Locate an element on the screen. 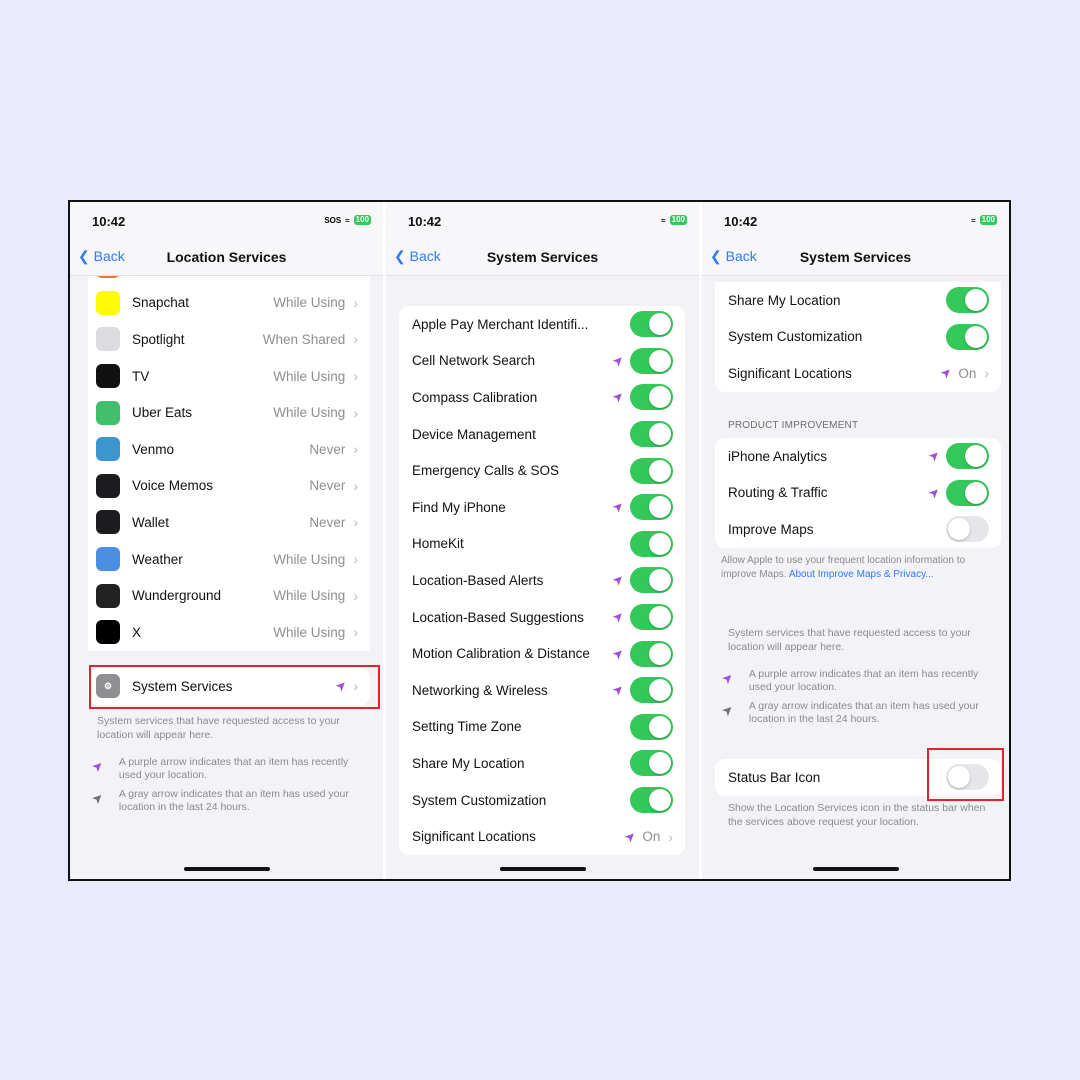  highlight-box is located at coordinates (234, 687).